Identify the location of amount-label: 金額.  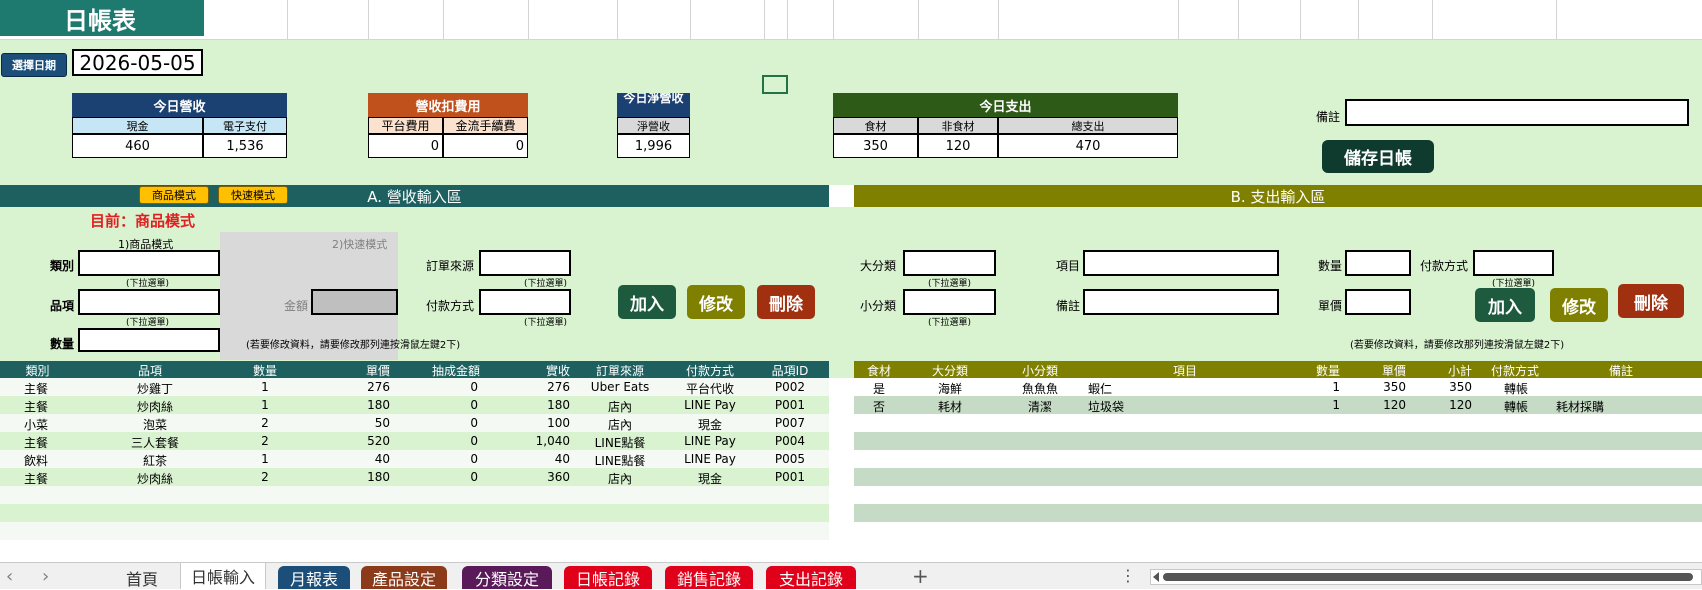
(296, 306).